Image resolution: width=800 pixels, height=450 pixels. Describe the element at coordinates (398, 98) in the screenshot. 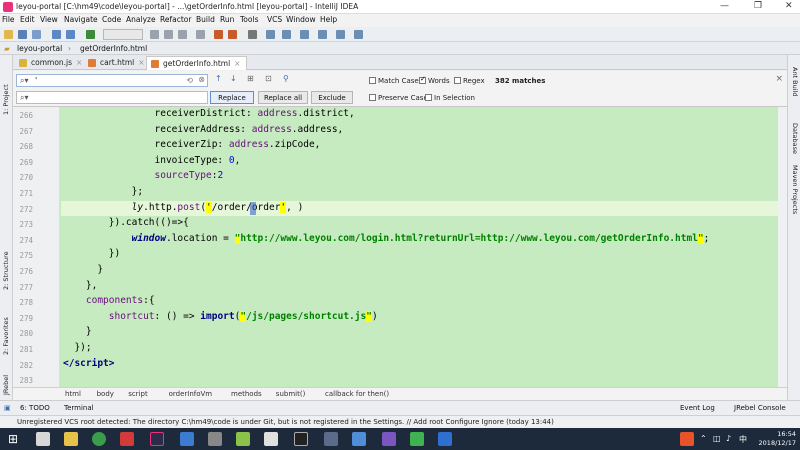

I see `preserve-case-checkbox: Preserve Case` at that location.